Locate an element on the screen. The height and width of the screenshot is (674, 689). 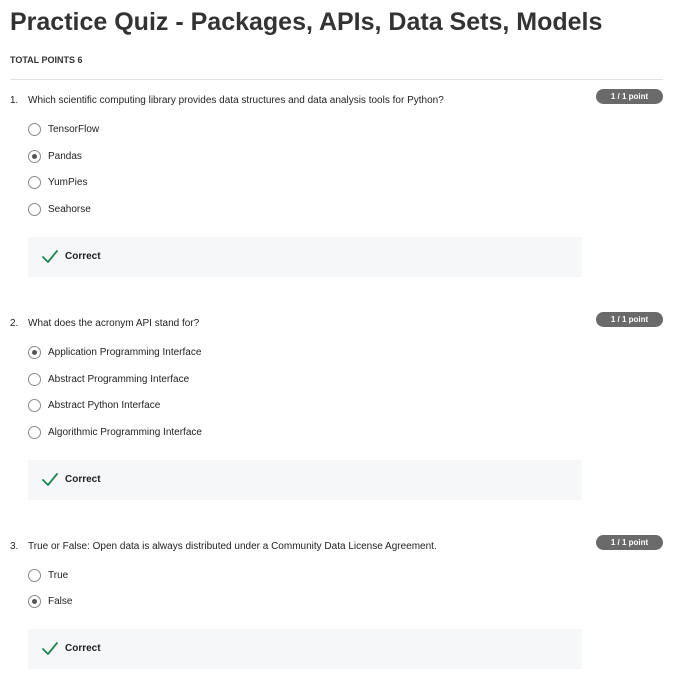
option-label: True is located at coordinates (58, 575).